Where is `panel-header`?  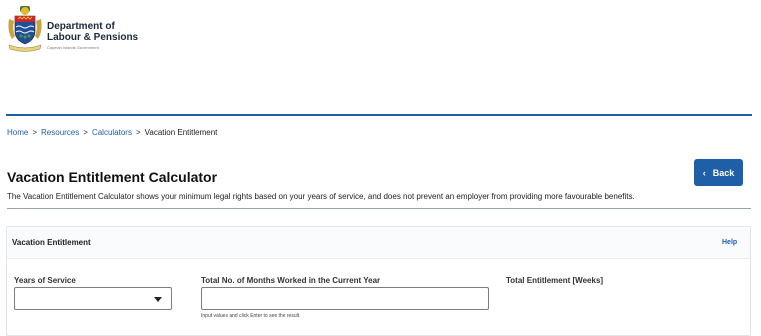
panel-header is located at coordinates (378, 243).